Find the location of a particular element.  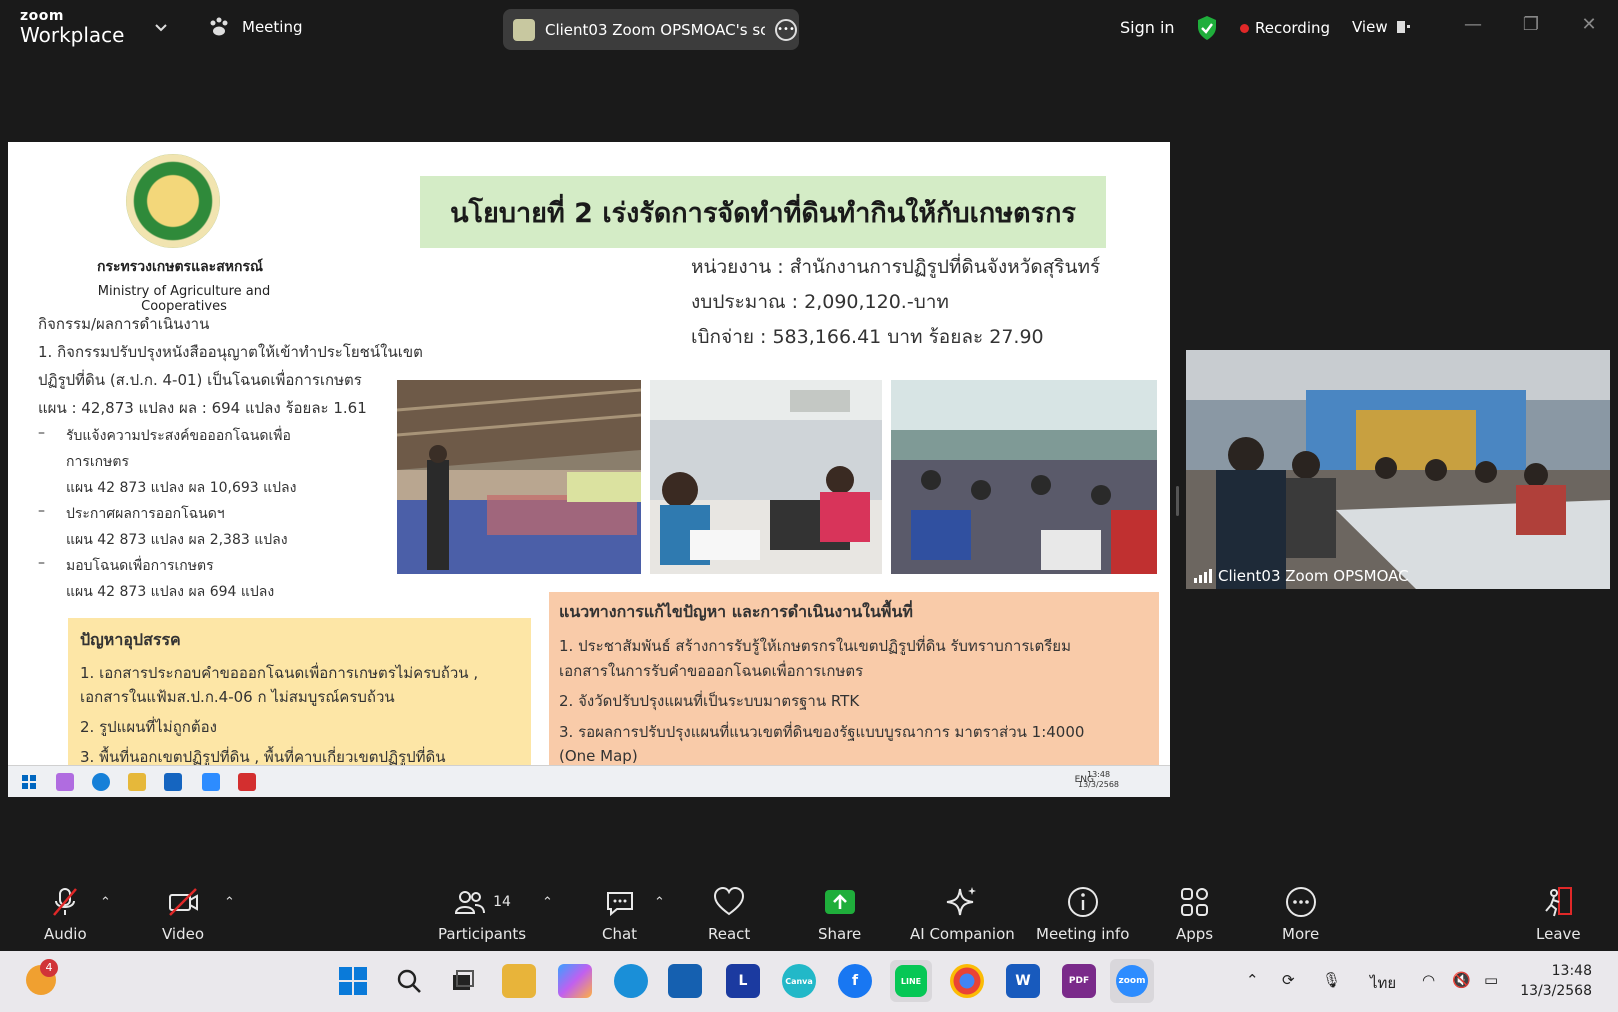

task-view-button is located at coordinates (463, 981).